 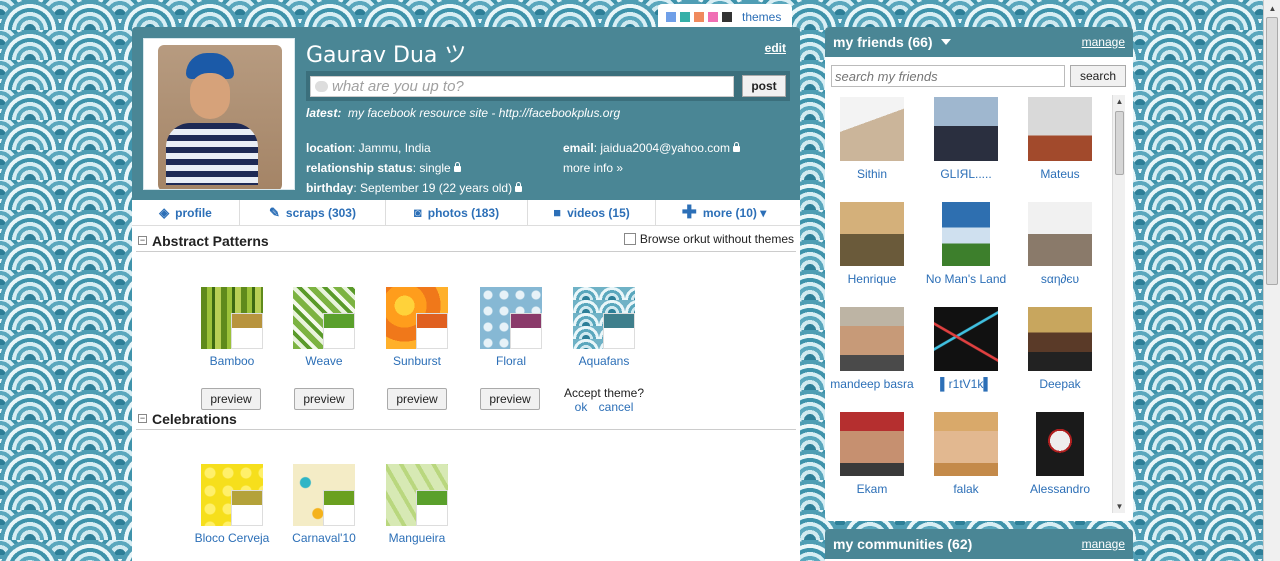 I want to click on page-scroll-thumb, so click(x=1272, y=151).